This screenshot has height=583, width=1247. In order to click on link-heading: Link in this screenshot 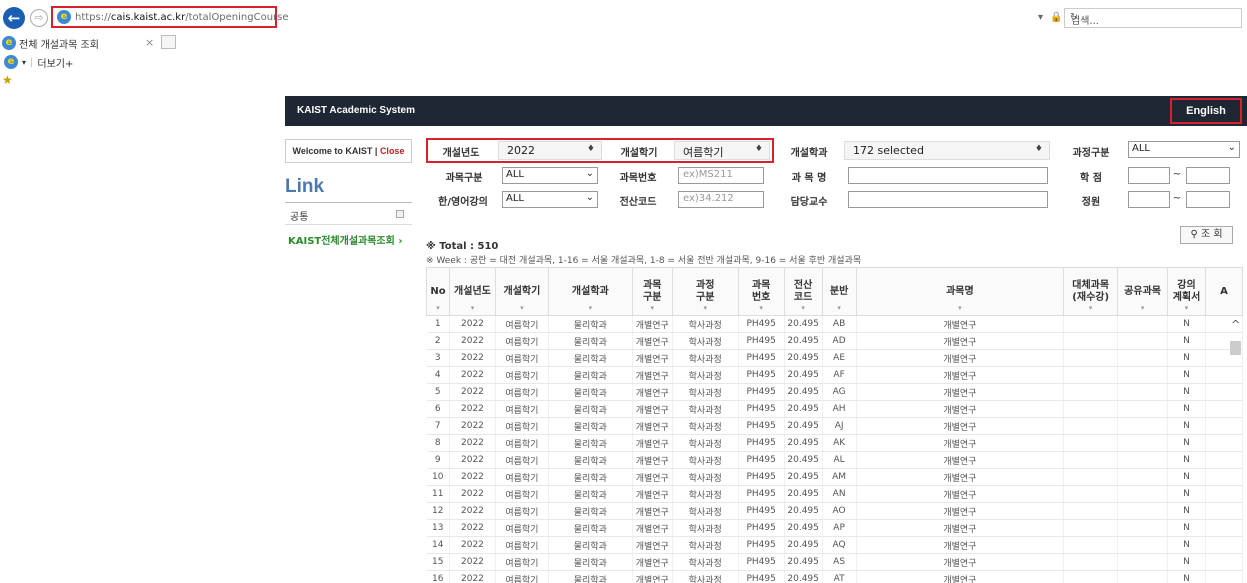, I will do `click(305, 186)`.